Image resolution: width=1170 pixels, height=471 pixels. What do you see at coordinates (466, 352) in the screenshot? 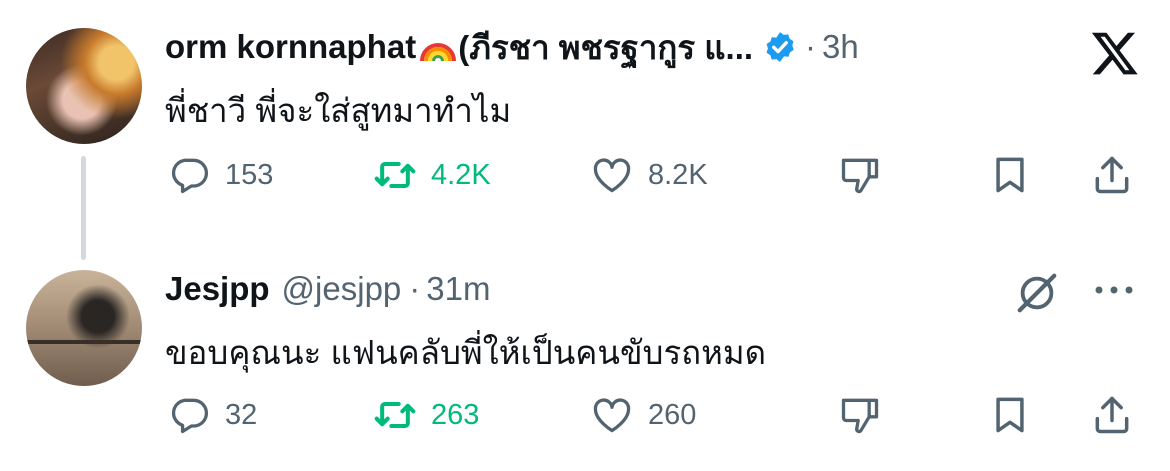
I see `tweet-2-text: ขอบคุณนะ แฟนคลับพี่ให้เป็นคนขับรถหมด` at bounding box center [466, 352].